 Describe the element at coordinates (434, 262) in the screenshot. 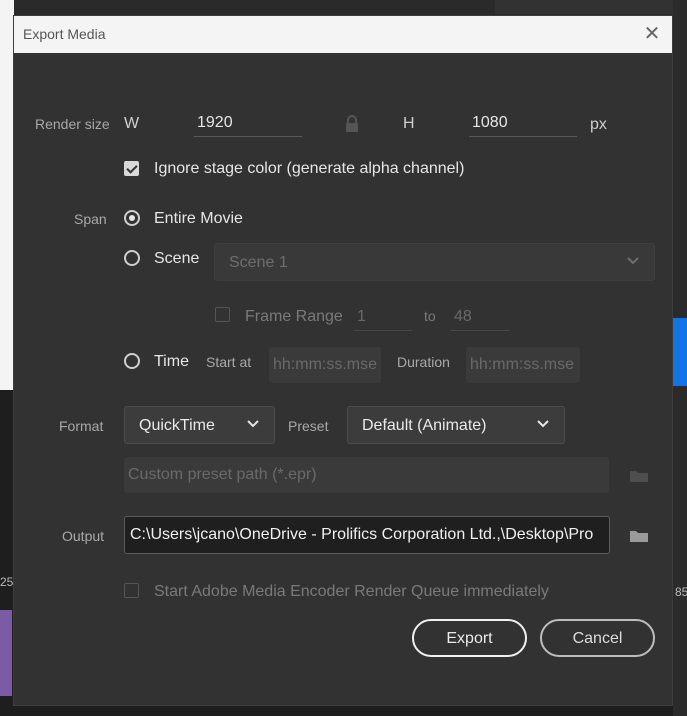

I see `scene-dropdown: Scene 1` at that location.